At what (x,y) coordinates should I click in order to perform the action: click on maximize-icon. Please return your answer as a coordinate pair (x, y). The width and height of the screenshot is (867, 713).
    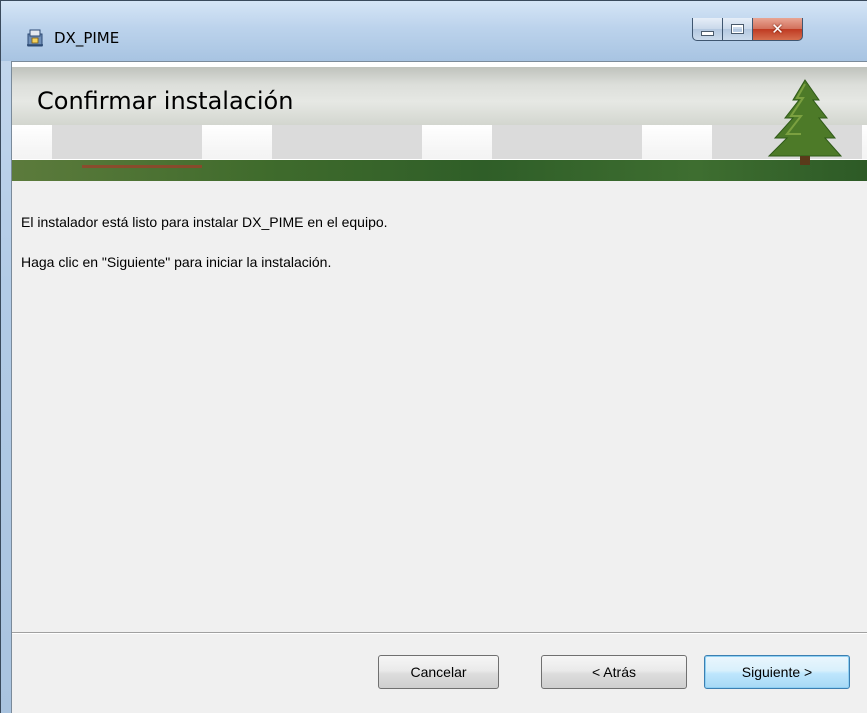
    Looking at the image, I should click on (737, 29).